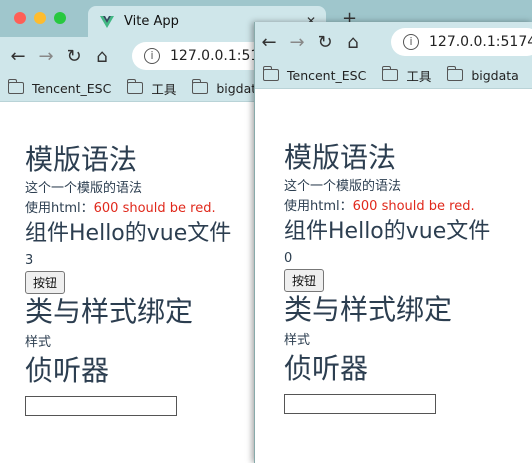 This screenshot has width=532, height=463. I want to click on counter-value: 0, so click(288, 258).